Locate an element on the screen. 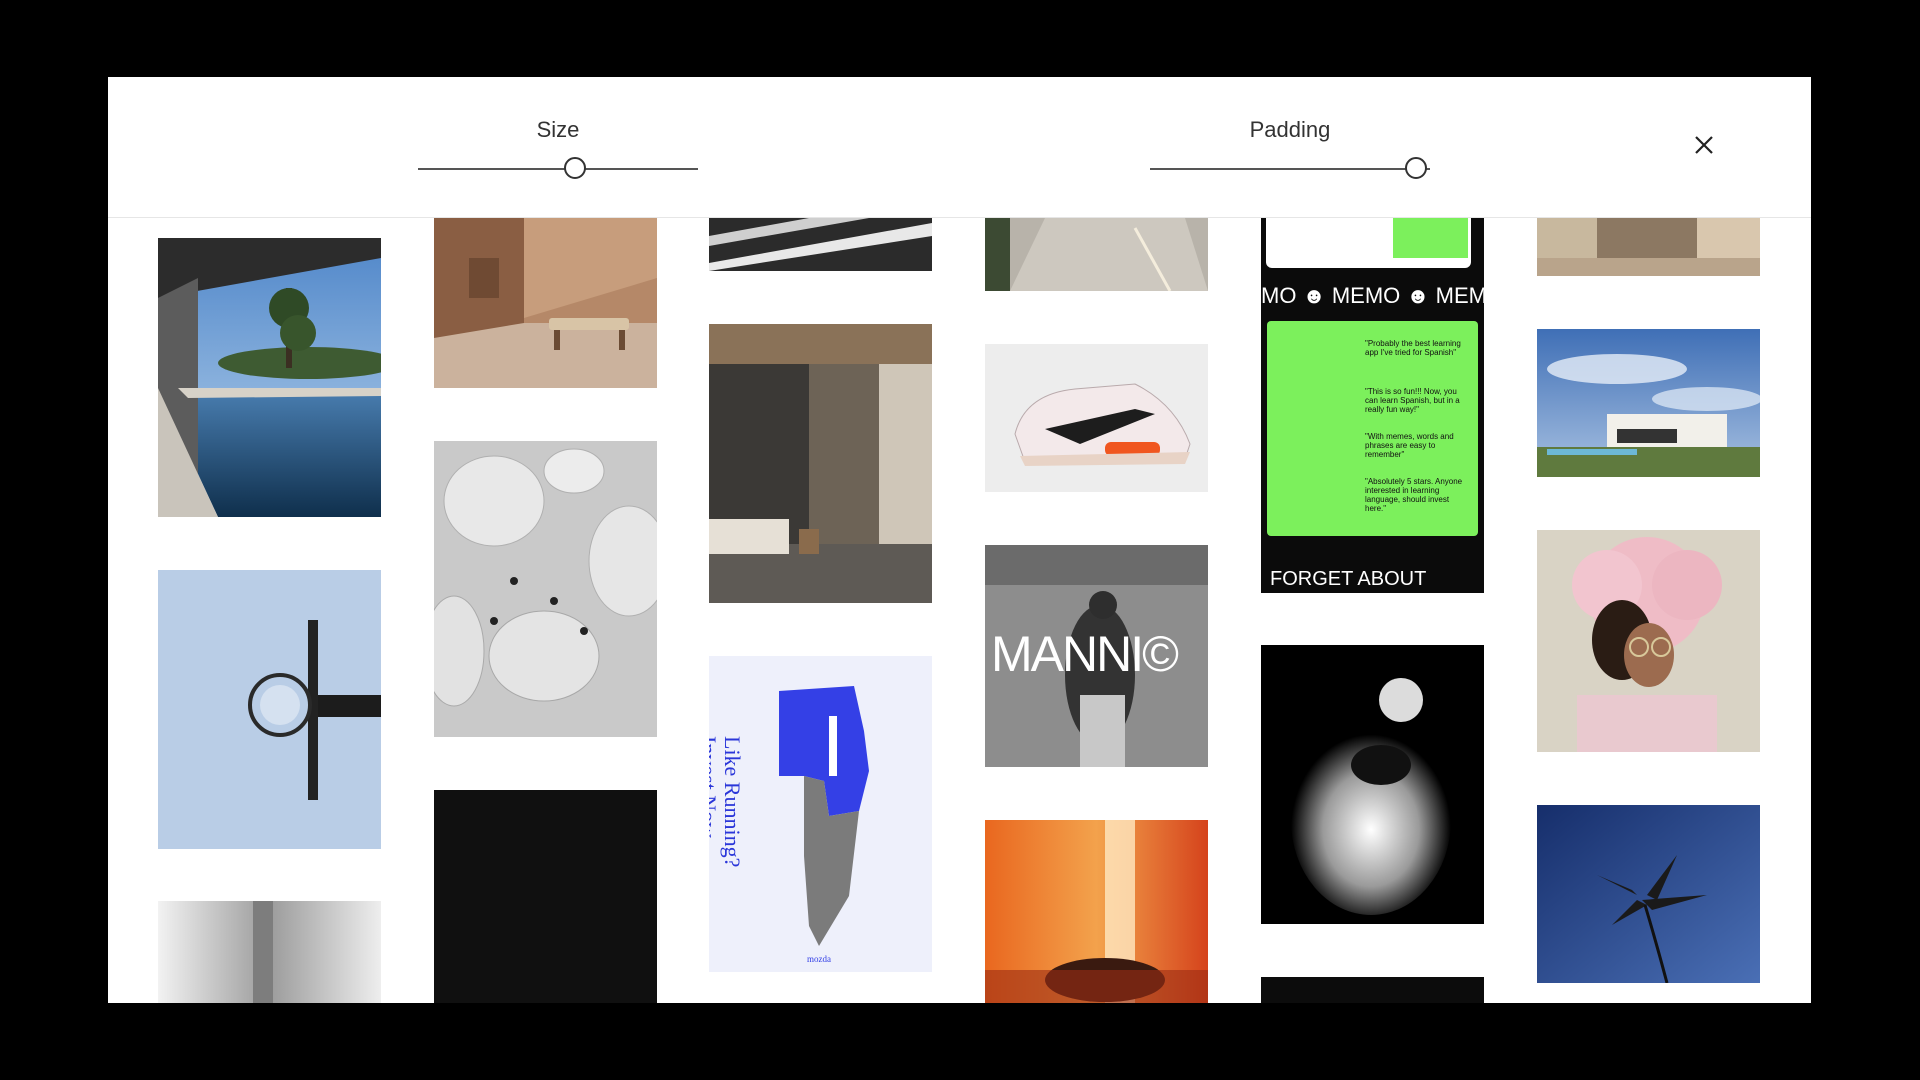 Image resolution: width=1920 pixels, height=1080 pixels. size-slider-thumb is located at coordinates (574, 168).